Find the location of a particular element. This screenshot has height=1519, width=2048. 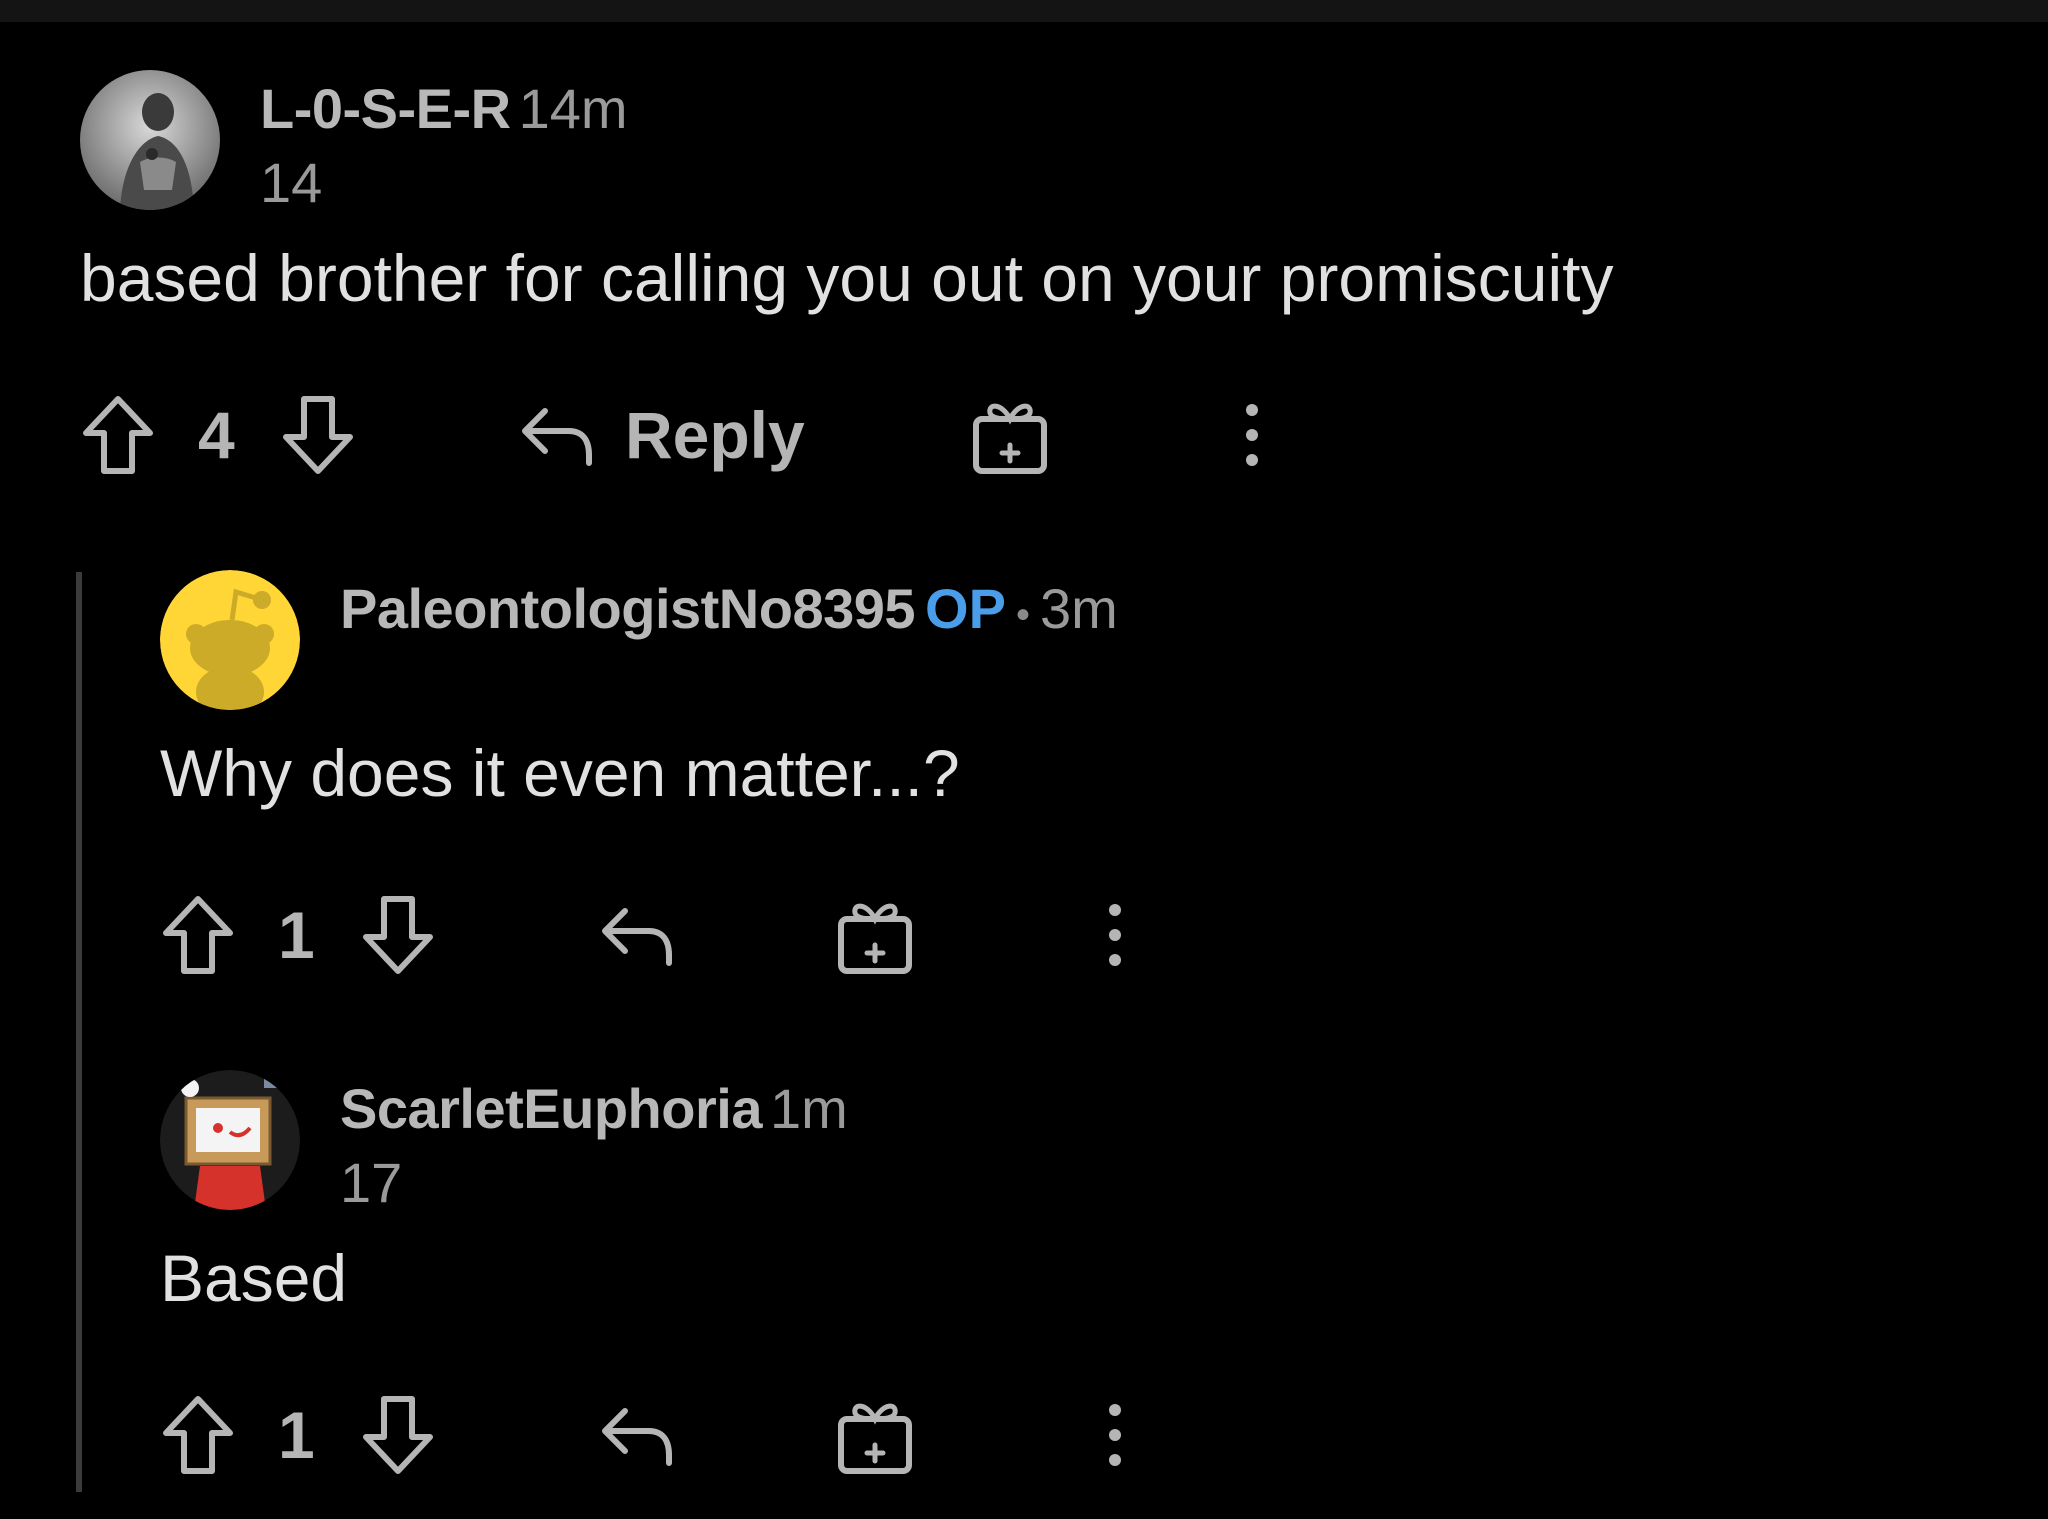

comment-body: Why does it even matter...? is located at coordinates (560, 773).